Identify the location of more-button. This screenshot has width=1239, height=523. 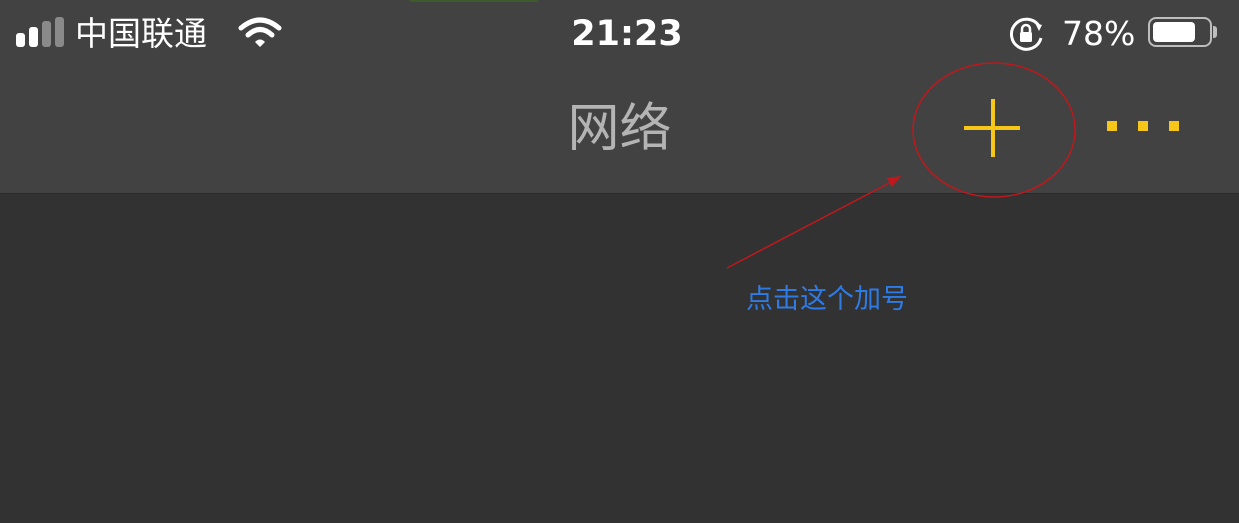
(1143, 126).